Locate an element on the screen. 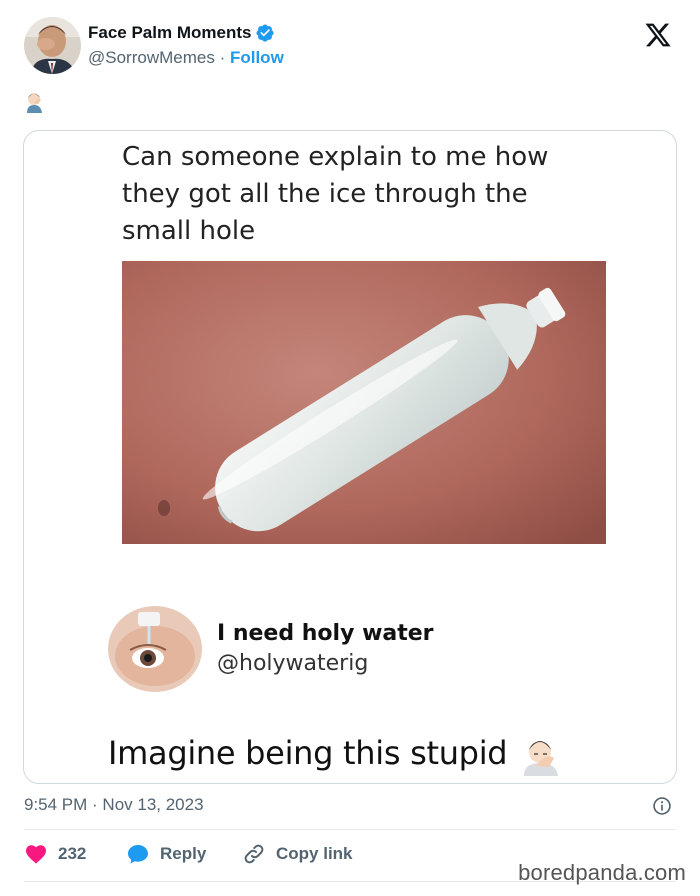  reply-button: Reply is located at coordinates (166, 854).